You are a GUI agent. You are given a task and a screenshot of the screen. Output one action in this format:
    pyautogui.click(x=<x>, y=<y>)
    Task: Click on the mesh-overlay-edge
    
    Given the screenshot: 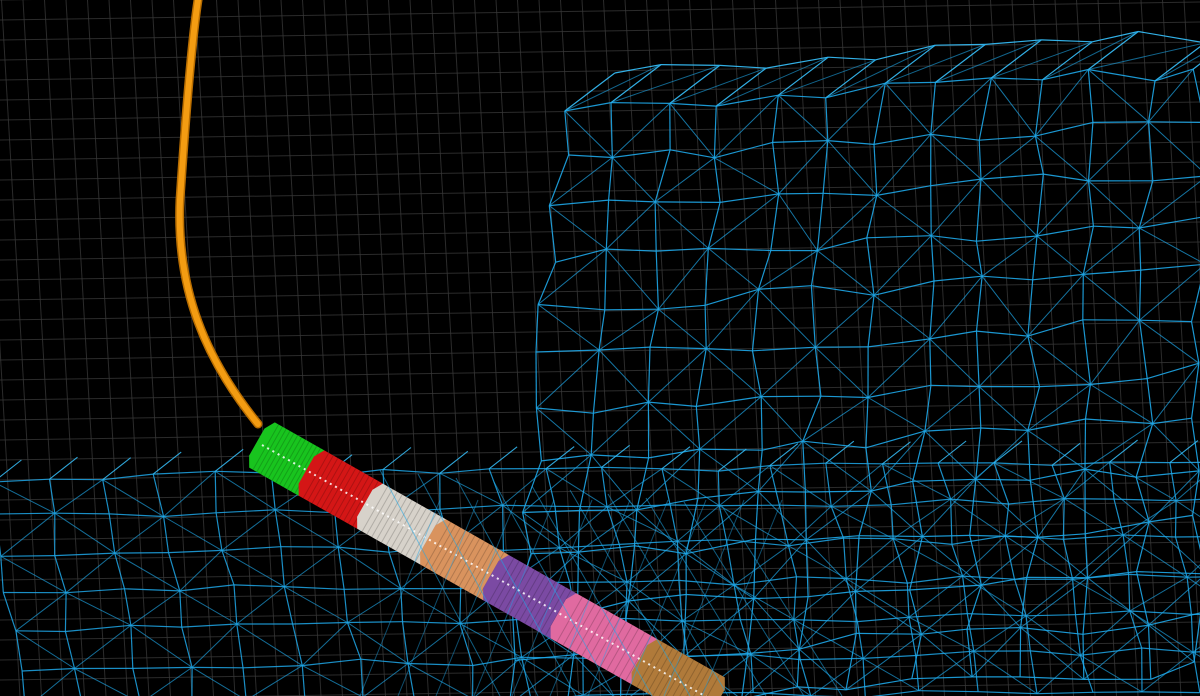 What is the action you would take?
    pyautogui.click(x=782, y=600)
    